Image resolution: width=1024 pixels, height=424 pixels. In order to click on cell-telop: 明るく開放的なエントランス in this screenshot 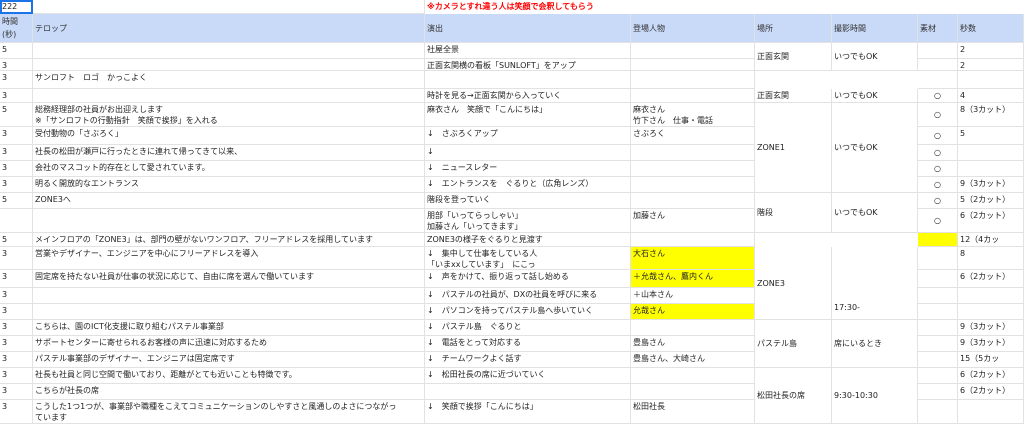, I will do `click(229, 185)`.